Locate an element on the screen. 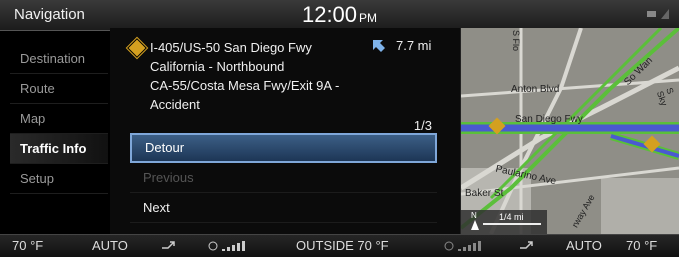 The height and width of the screenshot is (257, 679). sidebar-item-destination: Destination is located at coordinates (59, 59).